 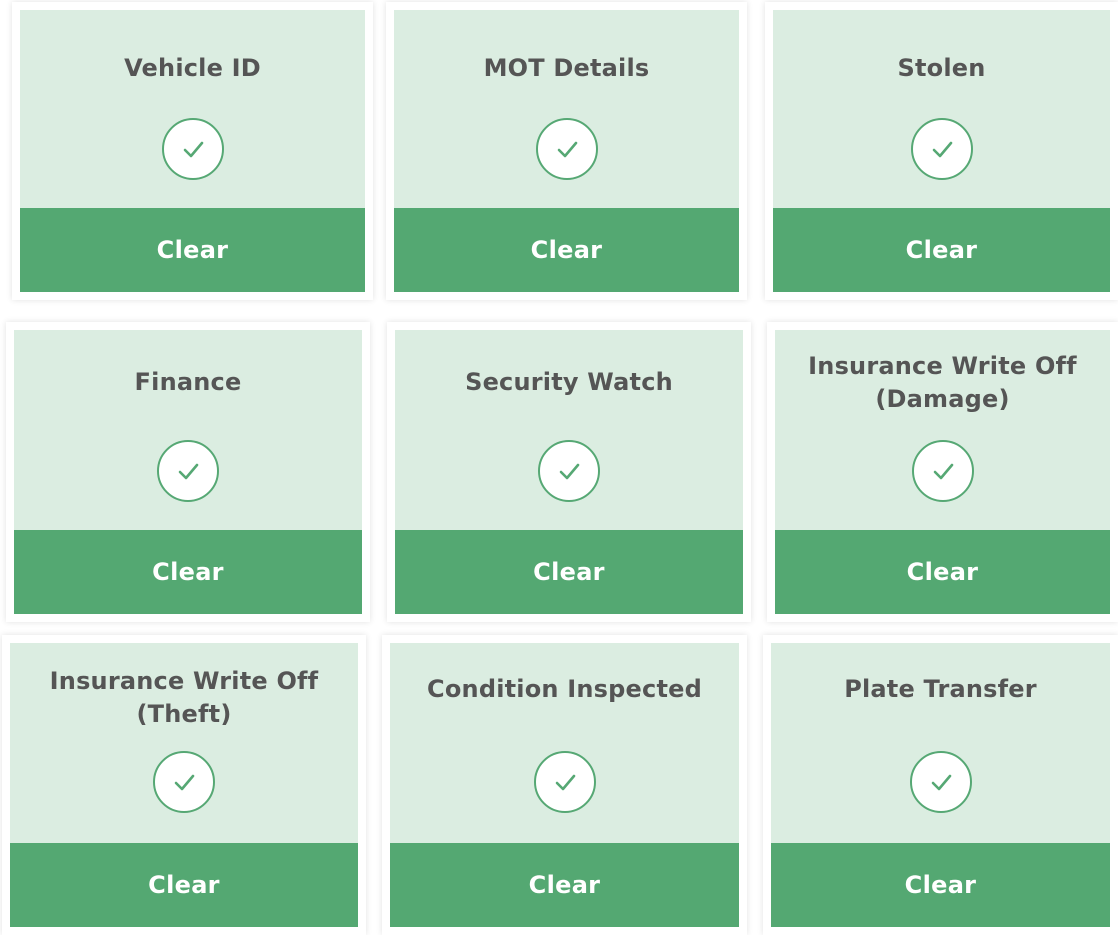 I want to click on check-card-insurance-write-off-theft: Insurance Write Off (Theft) Clear, so click(x=184, y=785).